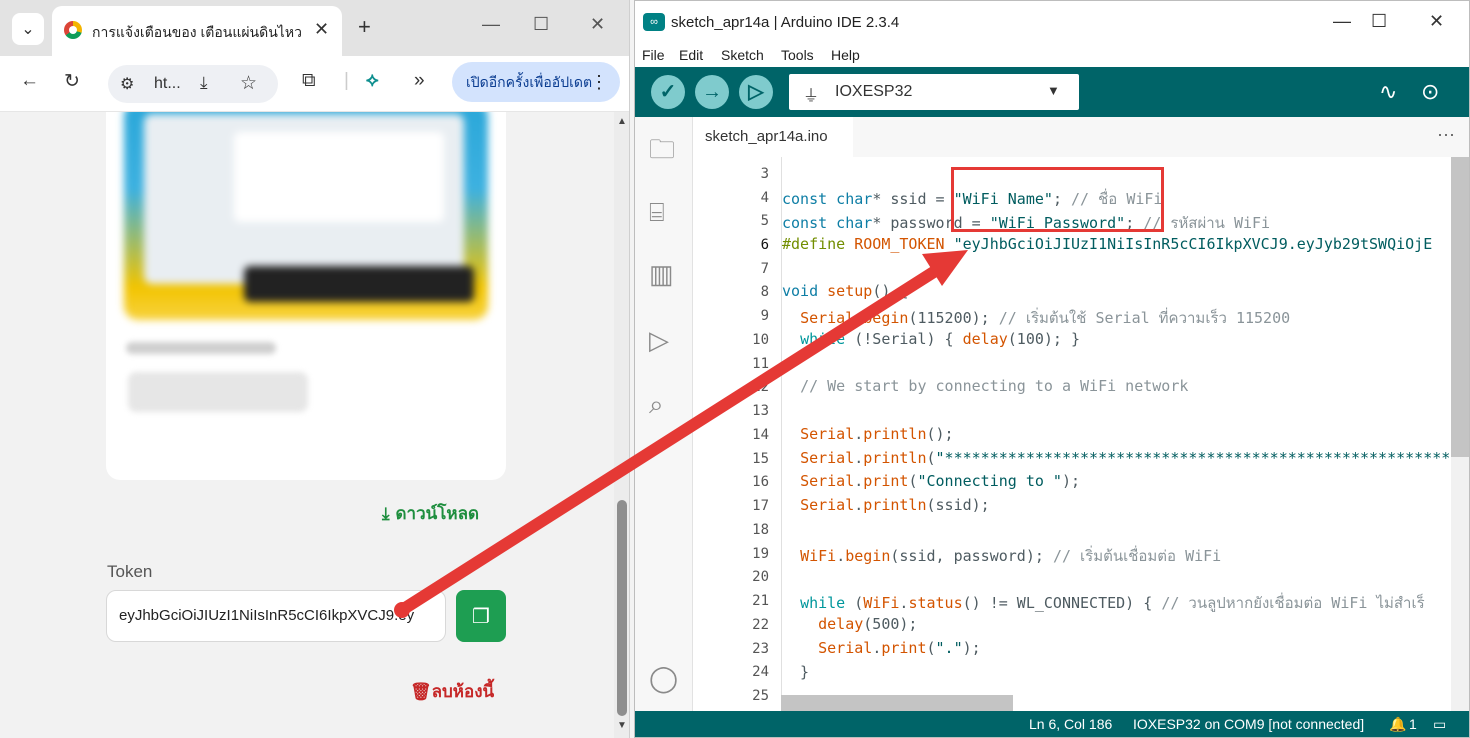  Describe the element at coordinates (364, 27) in the screenshot. I see `new-tab-icon: +` at that location.